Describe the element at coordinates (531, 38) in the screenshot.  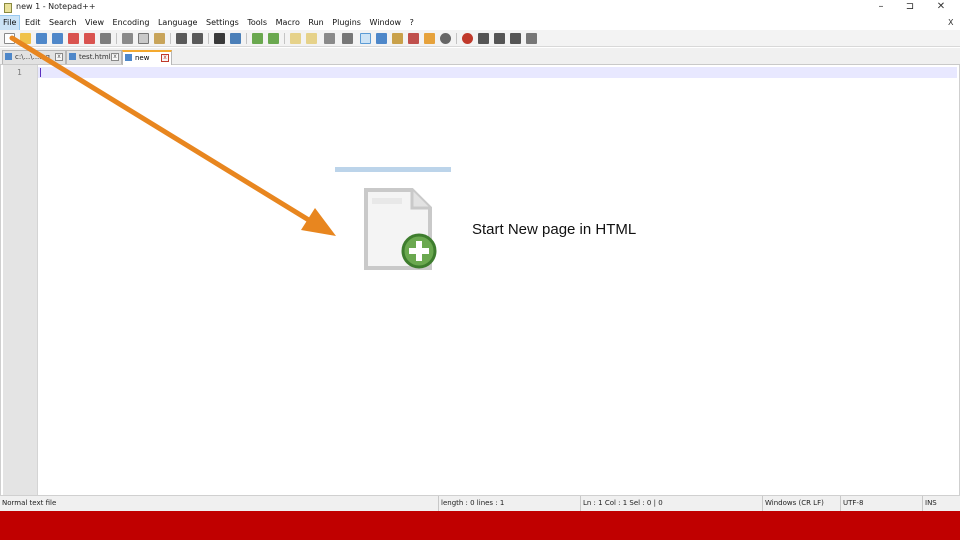
I see `save-macro-icon` at that location.